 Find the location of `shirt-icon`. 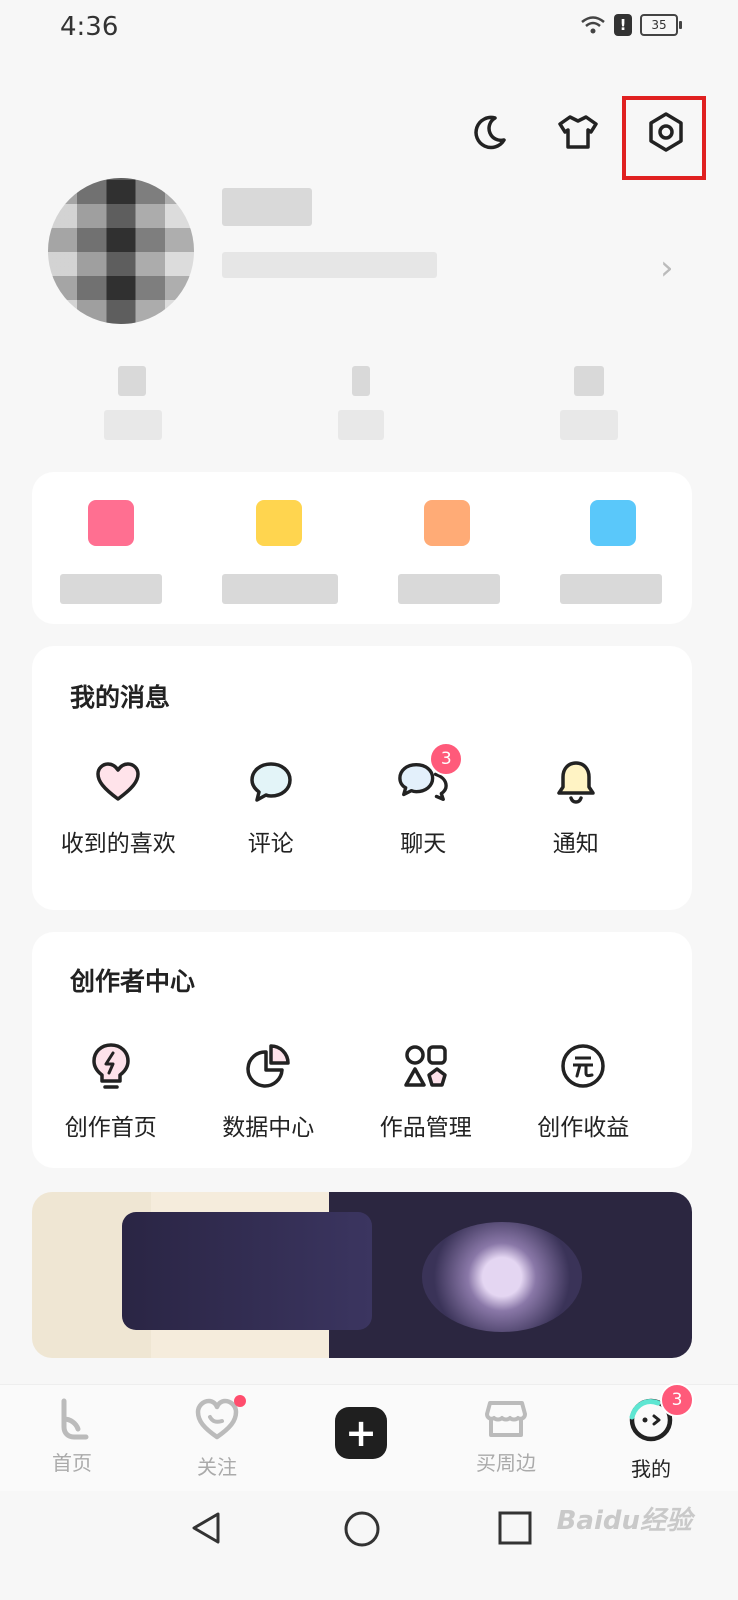

shirt-icon is located at coordinates (578, 132).